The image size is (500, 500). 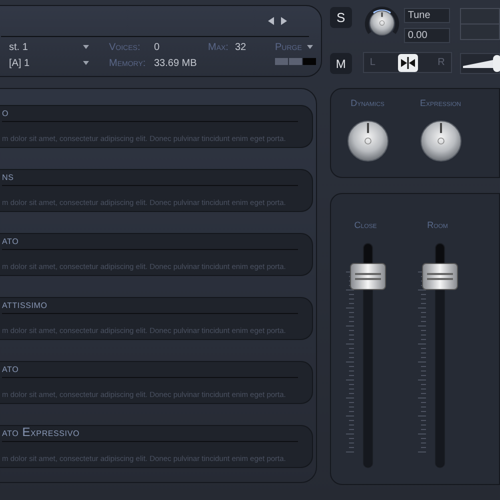 What do you see at coordinates (125, 47) in the screenshot?
I see `stat-label: Voices:` at bounding box center [125, 47].